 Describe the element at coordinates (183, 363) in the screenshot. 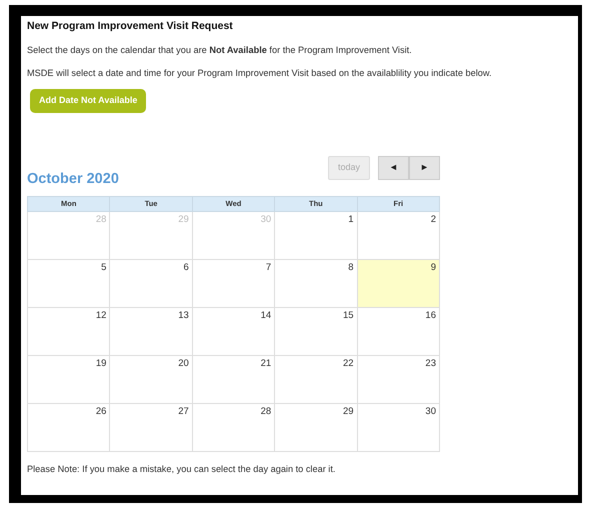

I see `day-number: 20` at that location.